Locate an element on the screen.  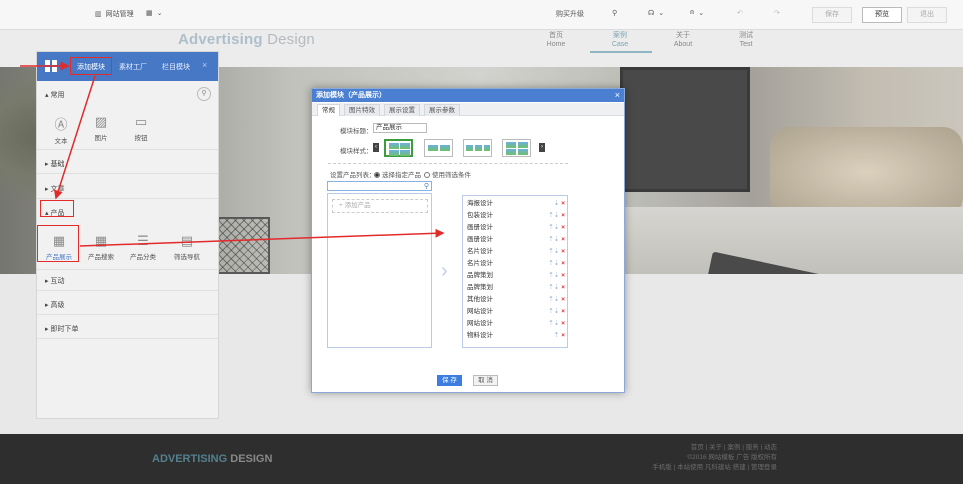
preview-button: 预览 is located at coordinates (882, 15).